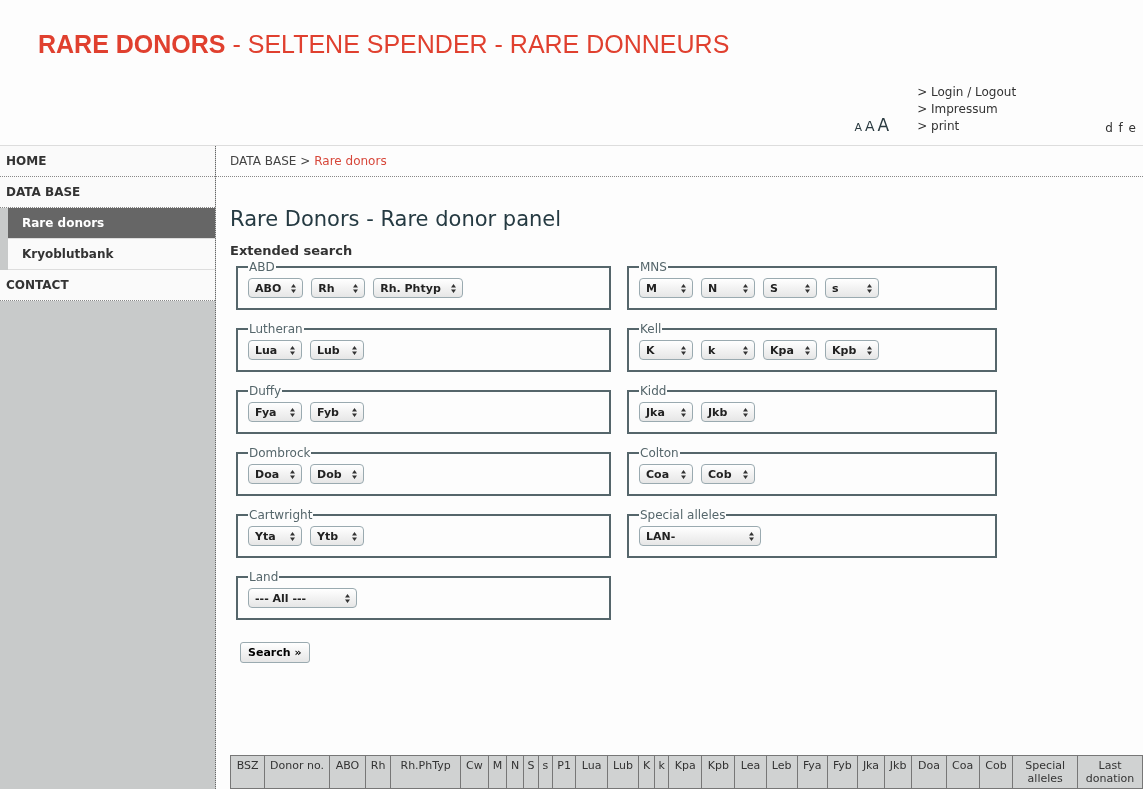  I want to click on group-legend: MNS, so click(653, 267).